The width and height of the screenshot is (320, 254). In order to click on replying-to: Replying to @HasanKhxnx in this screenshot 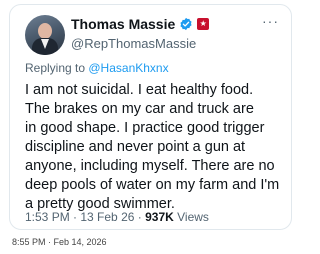, I will do `click(97, 68)`.